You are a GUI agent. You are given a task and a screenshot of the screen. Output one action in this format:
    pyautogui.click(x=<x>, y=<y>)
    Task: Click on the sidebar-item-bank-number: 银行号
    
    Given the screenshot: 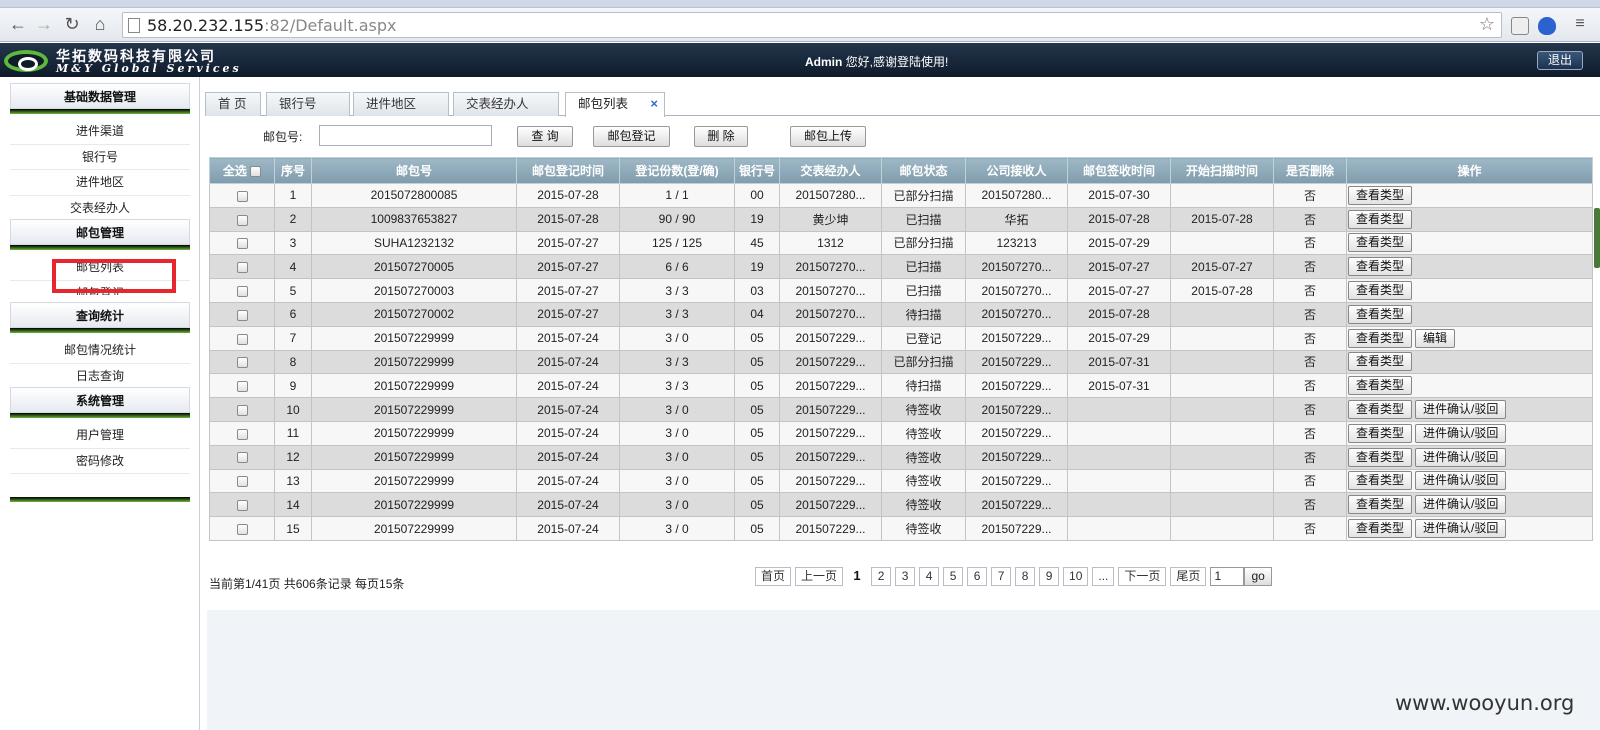 What is the action you would take?
    pyautogui.click(x=100, y=157)
    